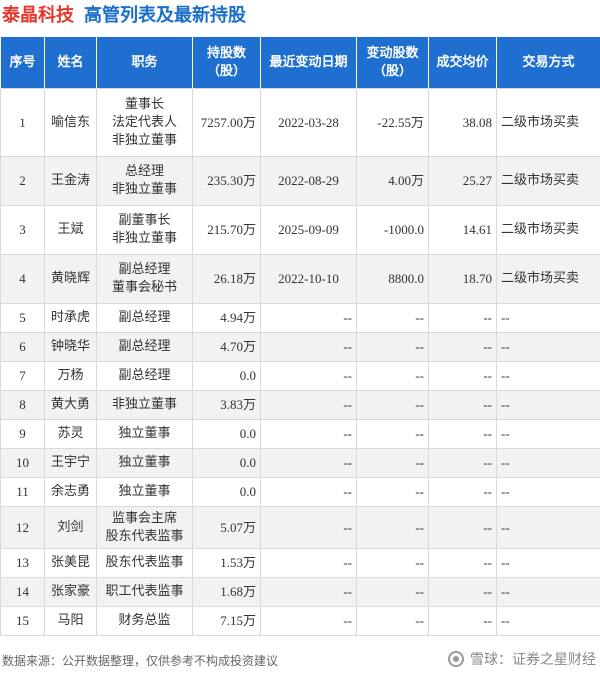  Describe the element at coordinates (392, 122) in the screenshot. I see `change-shares: -22.55万` at that location.